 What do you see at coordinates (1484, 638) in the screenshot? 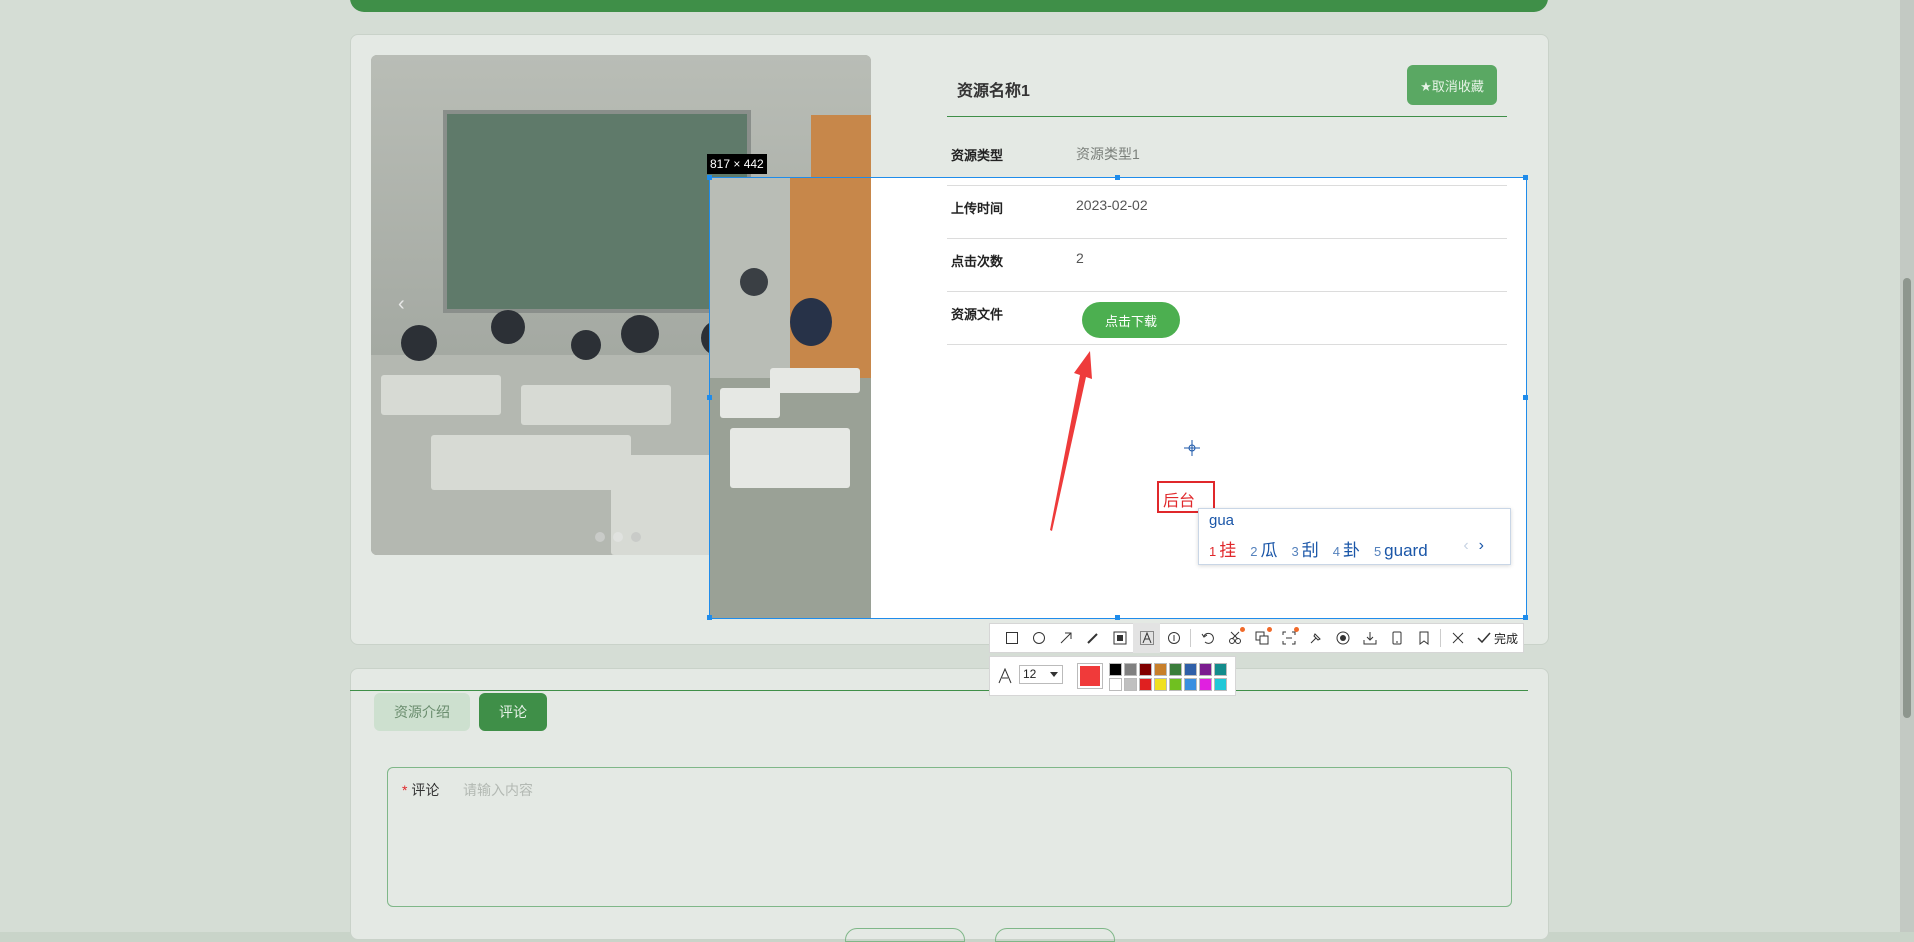
I see `check-icon` at bounding box center [1484, 638].